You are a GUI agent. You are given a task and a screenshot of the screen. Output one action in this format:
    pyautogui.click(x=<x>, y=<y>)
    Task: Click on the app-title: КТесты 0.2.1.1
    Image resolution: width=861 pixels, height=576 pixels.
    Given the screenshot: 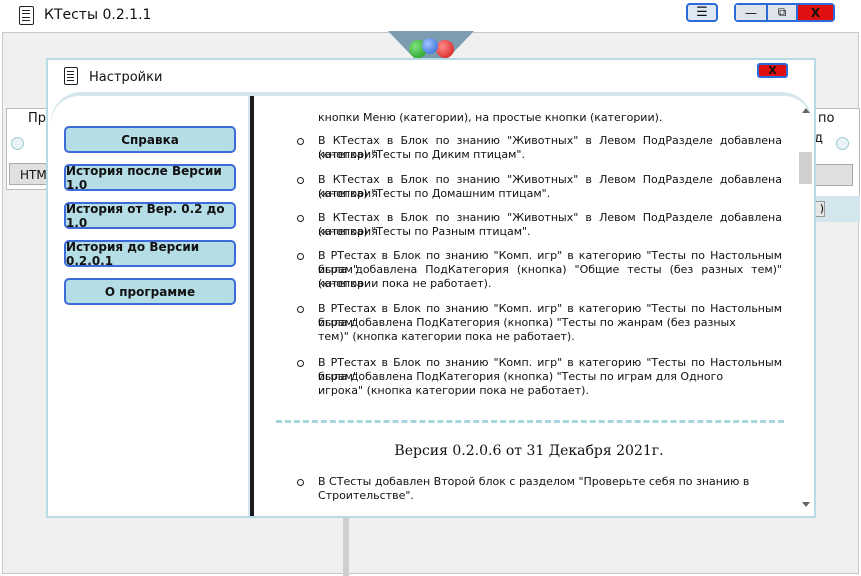 What is the action you would take?
    pyautogui.click(x=98, y=15)
    